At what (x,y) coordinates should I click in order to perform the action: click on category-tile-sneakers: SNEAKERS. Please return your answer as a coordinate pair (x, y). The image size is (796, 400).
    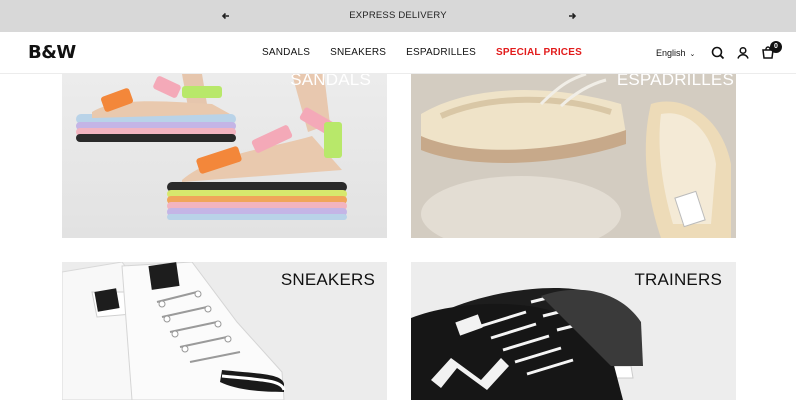
    Looking at the image, I should click on (224, 331).